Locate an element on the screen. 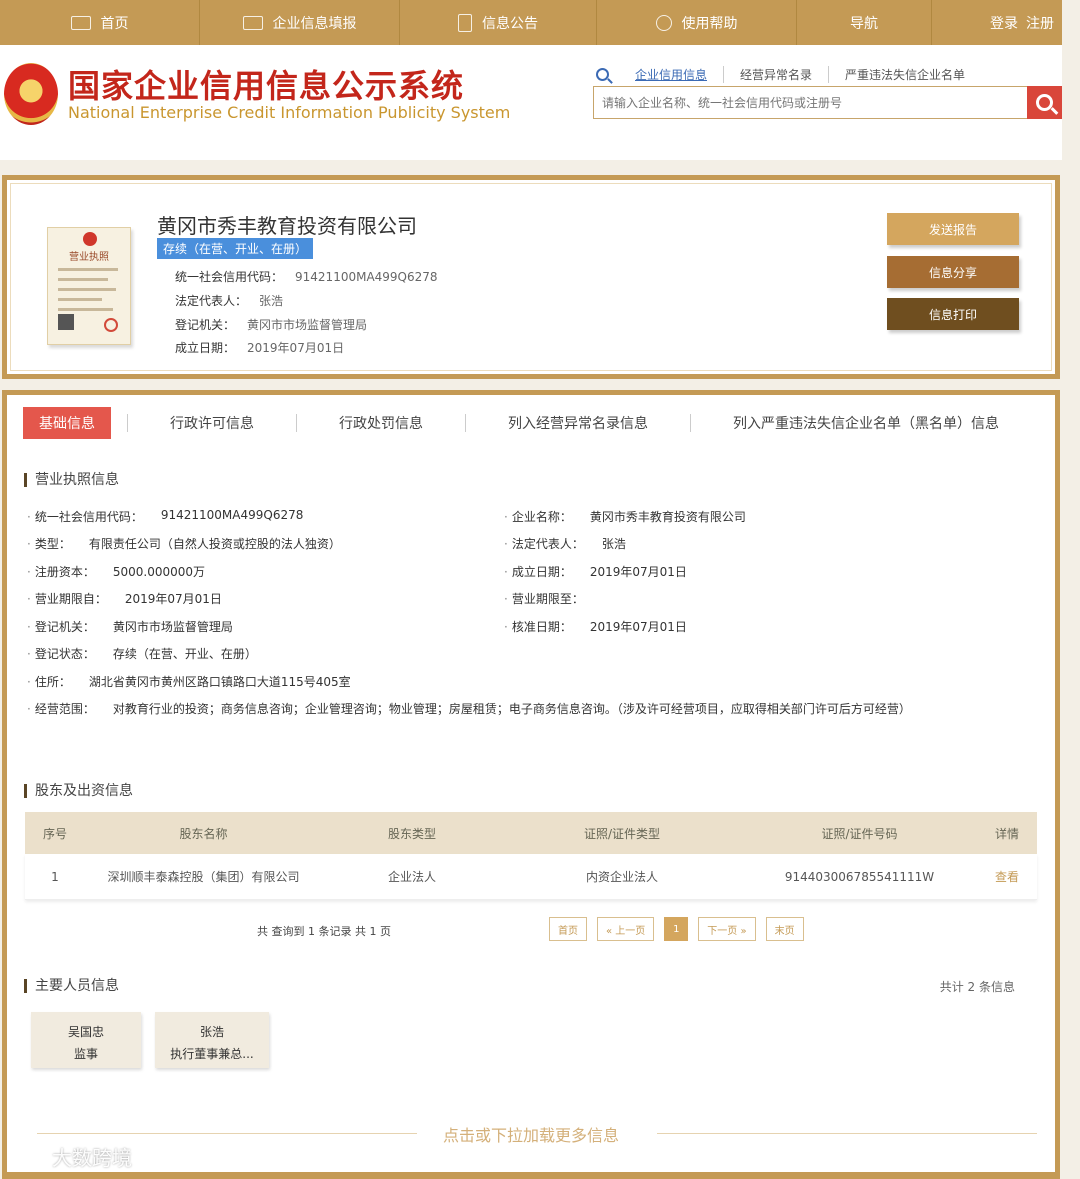 This screenshot has height=1179, width=1080. field-label: 营业期限至： is located at coordinates (544, 598).